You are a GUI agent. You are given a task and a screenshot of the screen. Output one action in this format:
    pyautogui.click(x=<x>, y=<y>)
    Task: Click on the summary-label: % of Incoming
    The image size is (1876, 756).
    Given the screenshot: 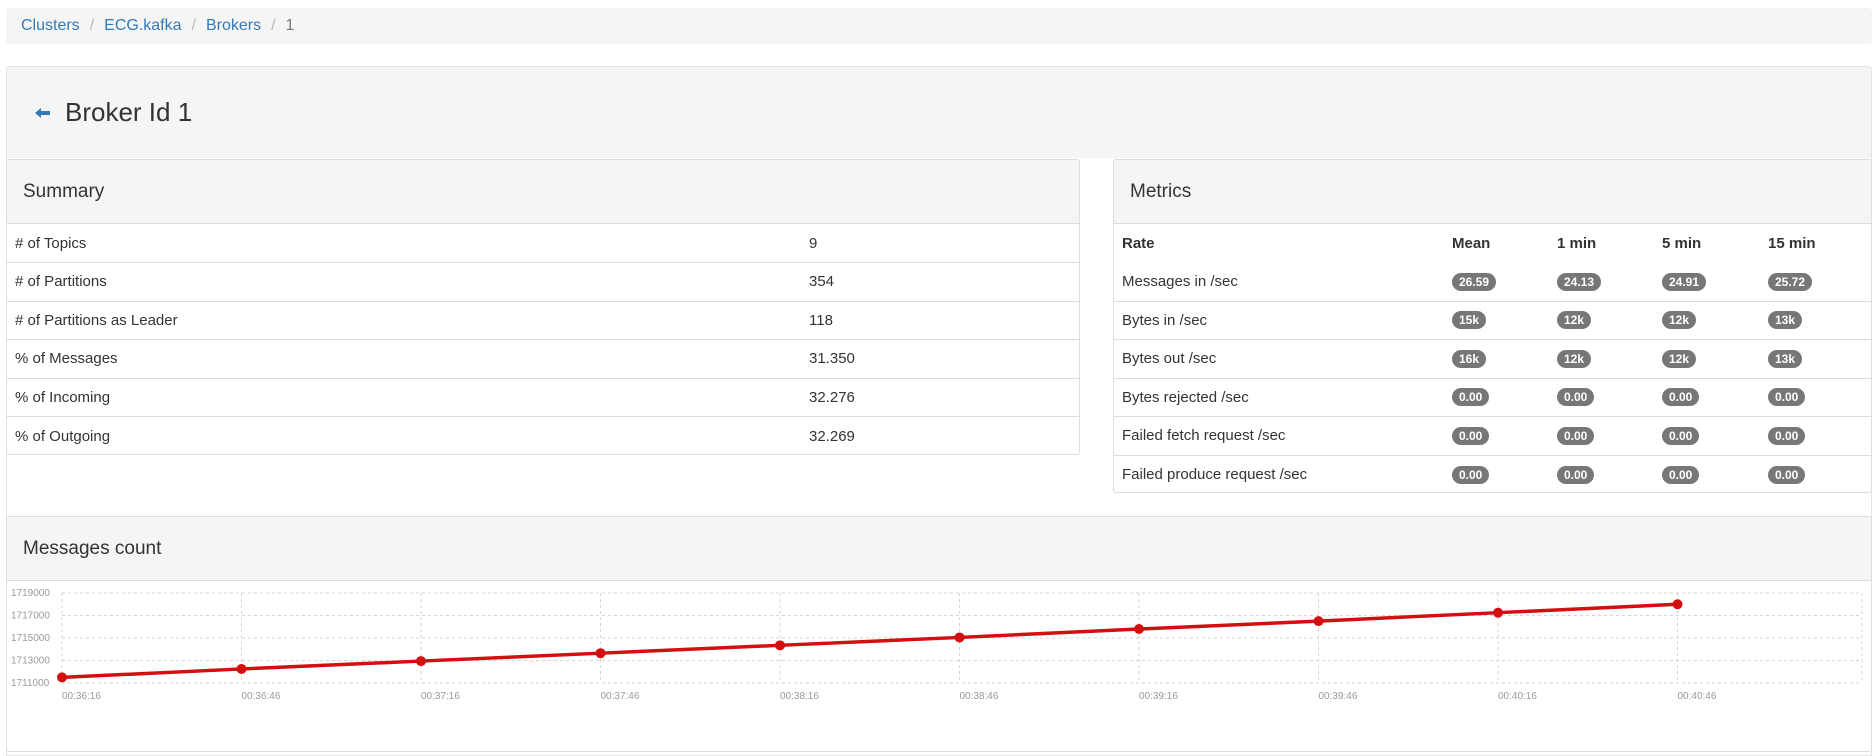 What is the action you would take?
    pyautogui.click(x=404, y=397)
    